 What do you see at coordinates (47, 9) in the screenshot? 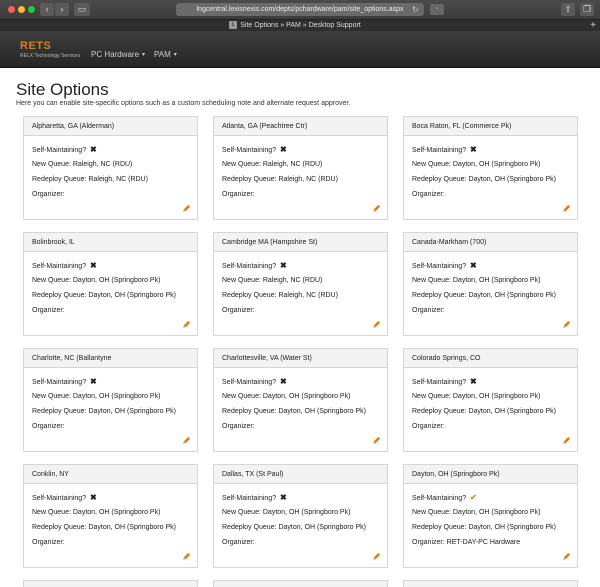
I see `back-icon: ‹` at bounding box center [47, 9].